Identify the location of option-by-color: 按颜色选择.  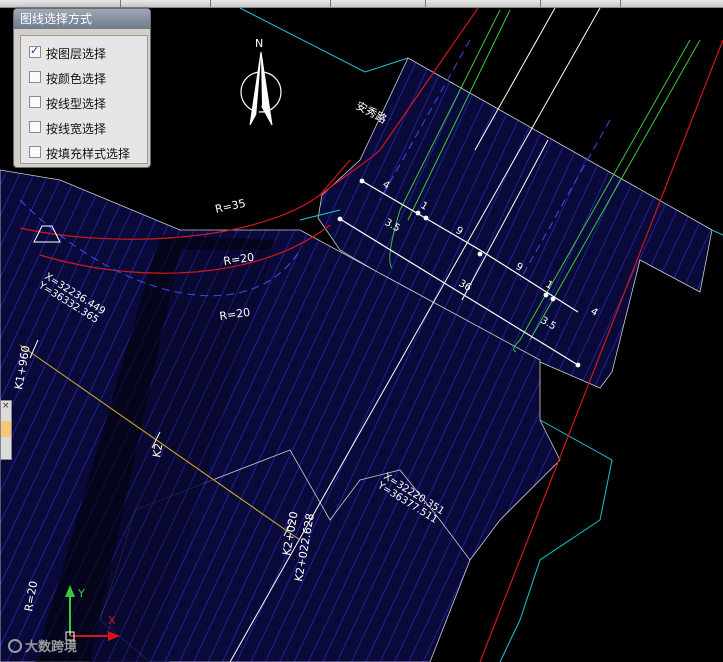
(85, 77).